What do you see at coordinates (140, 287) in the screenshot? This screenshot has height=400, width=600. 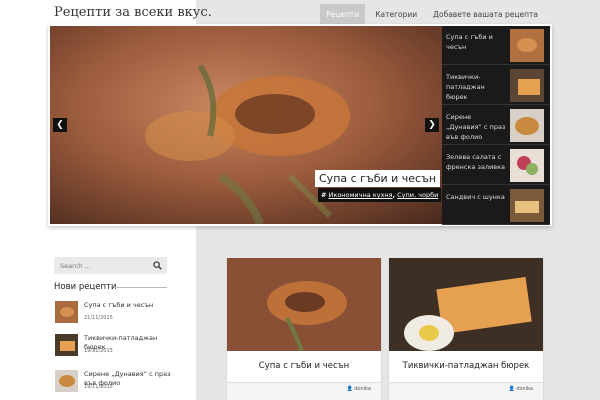 I see `heading-divider` at bounding box center [140, 287].